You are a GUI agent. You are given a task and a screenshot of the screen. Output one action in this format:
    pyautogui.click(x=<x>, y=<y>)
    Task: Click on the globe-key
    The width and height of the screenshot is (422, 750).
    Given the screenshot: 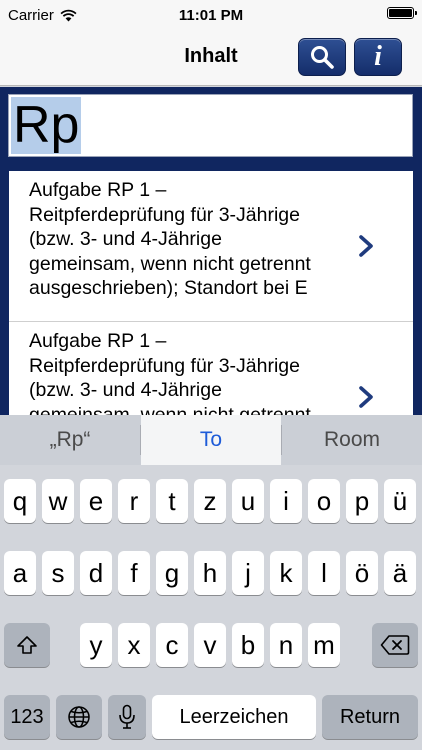 What is the action you would take?
    pyautogui.click(x=79, y=717)
    